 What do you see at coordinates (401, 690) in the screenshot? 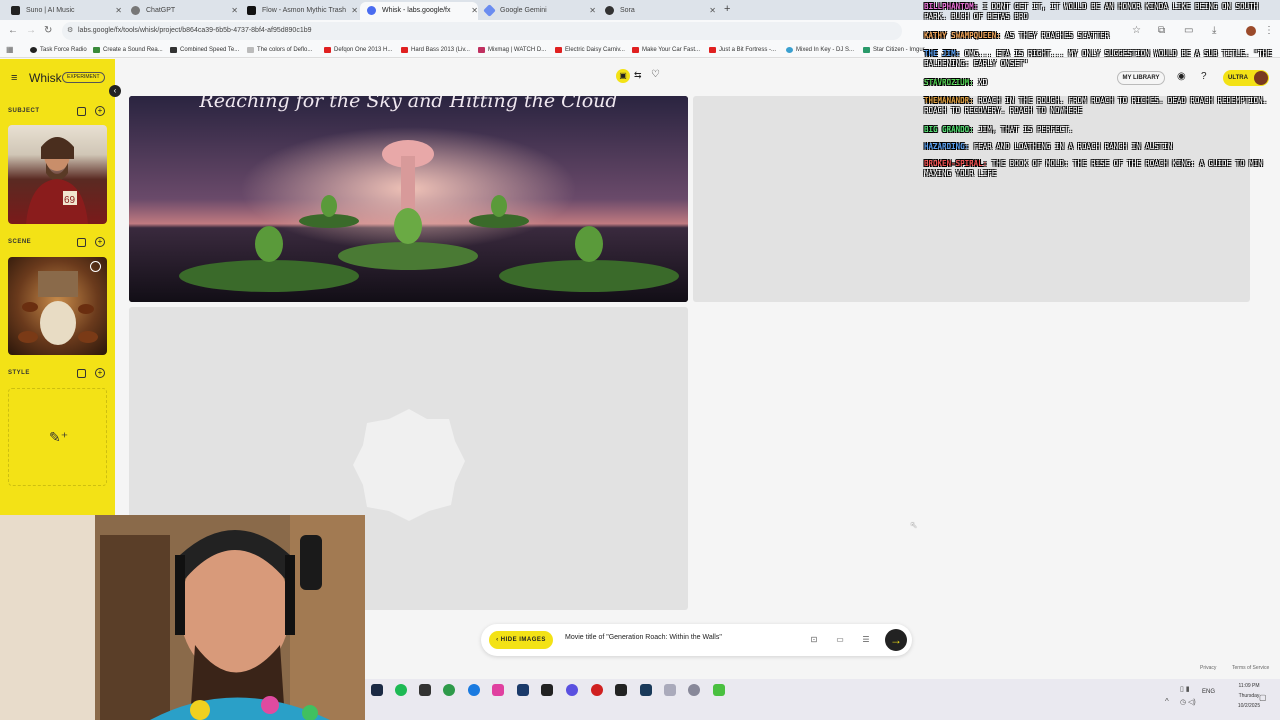
I see `spotify-icon` at bounding box center [401, 690].